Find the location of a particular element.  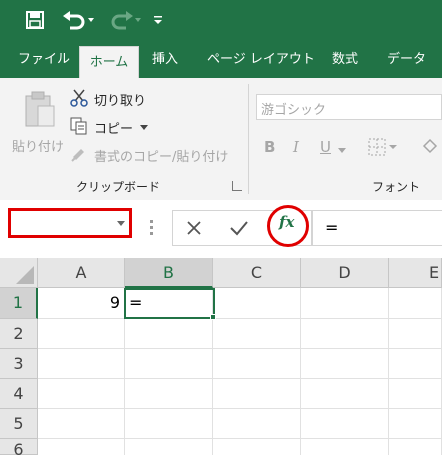

tab-file: ファイル is located at coordinates (44, 60).